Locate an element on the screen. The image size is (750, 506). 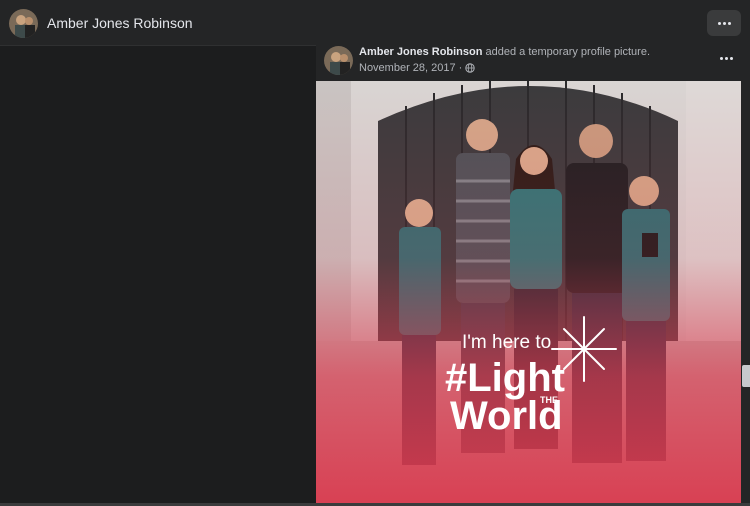
profile-avatar is located at coordinates (23, 23).